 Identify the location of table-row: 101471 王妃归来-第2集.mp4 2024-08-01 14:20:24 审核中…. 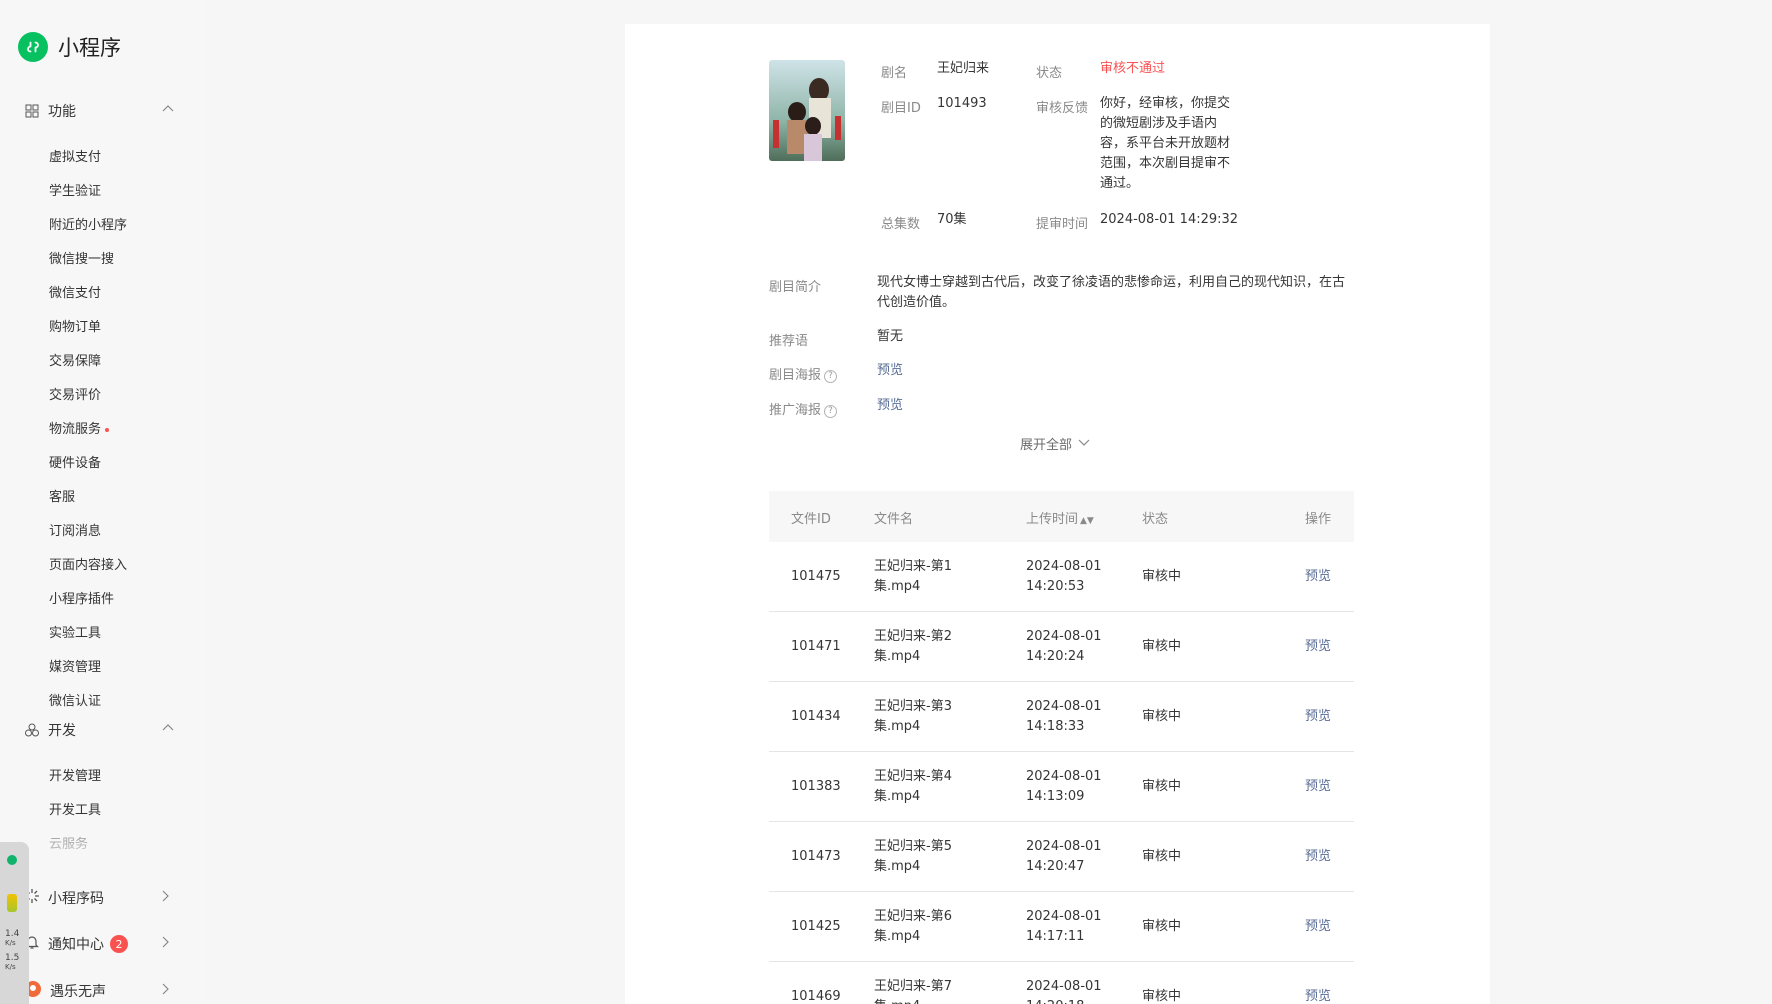
(1061, 647).